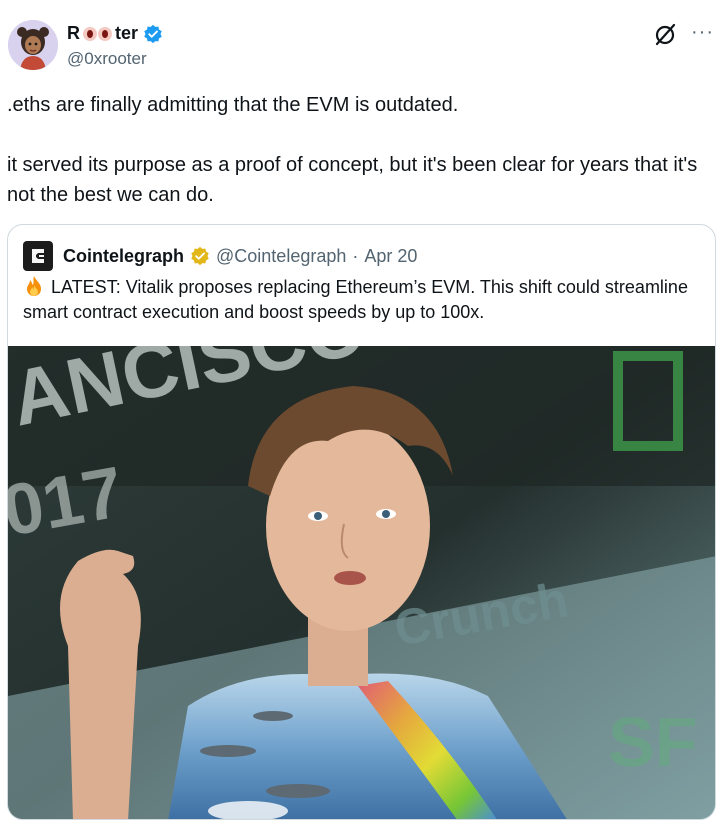  I want to click on cointelegraph-logo-icon, so click(38, 256).